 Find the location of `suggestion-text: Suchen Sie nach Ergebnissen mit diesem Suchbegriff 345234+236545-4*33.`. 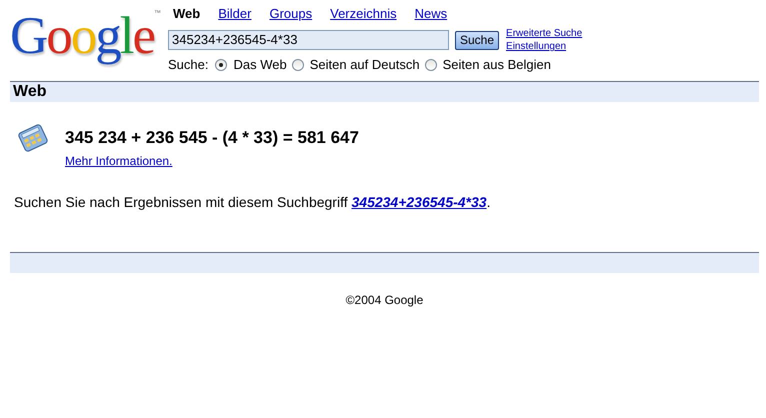

suggestion-text: Suchen Sie nach Ergebnissen mit diesem Suchbegriff 345234+236545-4*33. is located at coordinates (253, 203).